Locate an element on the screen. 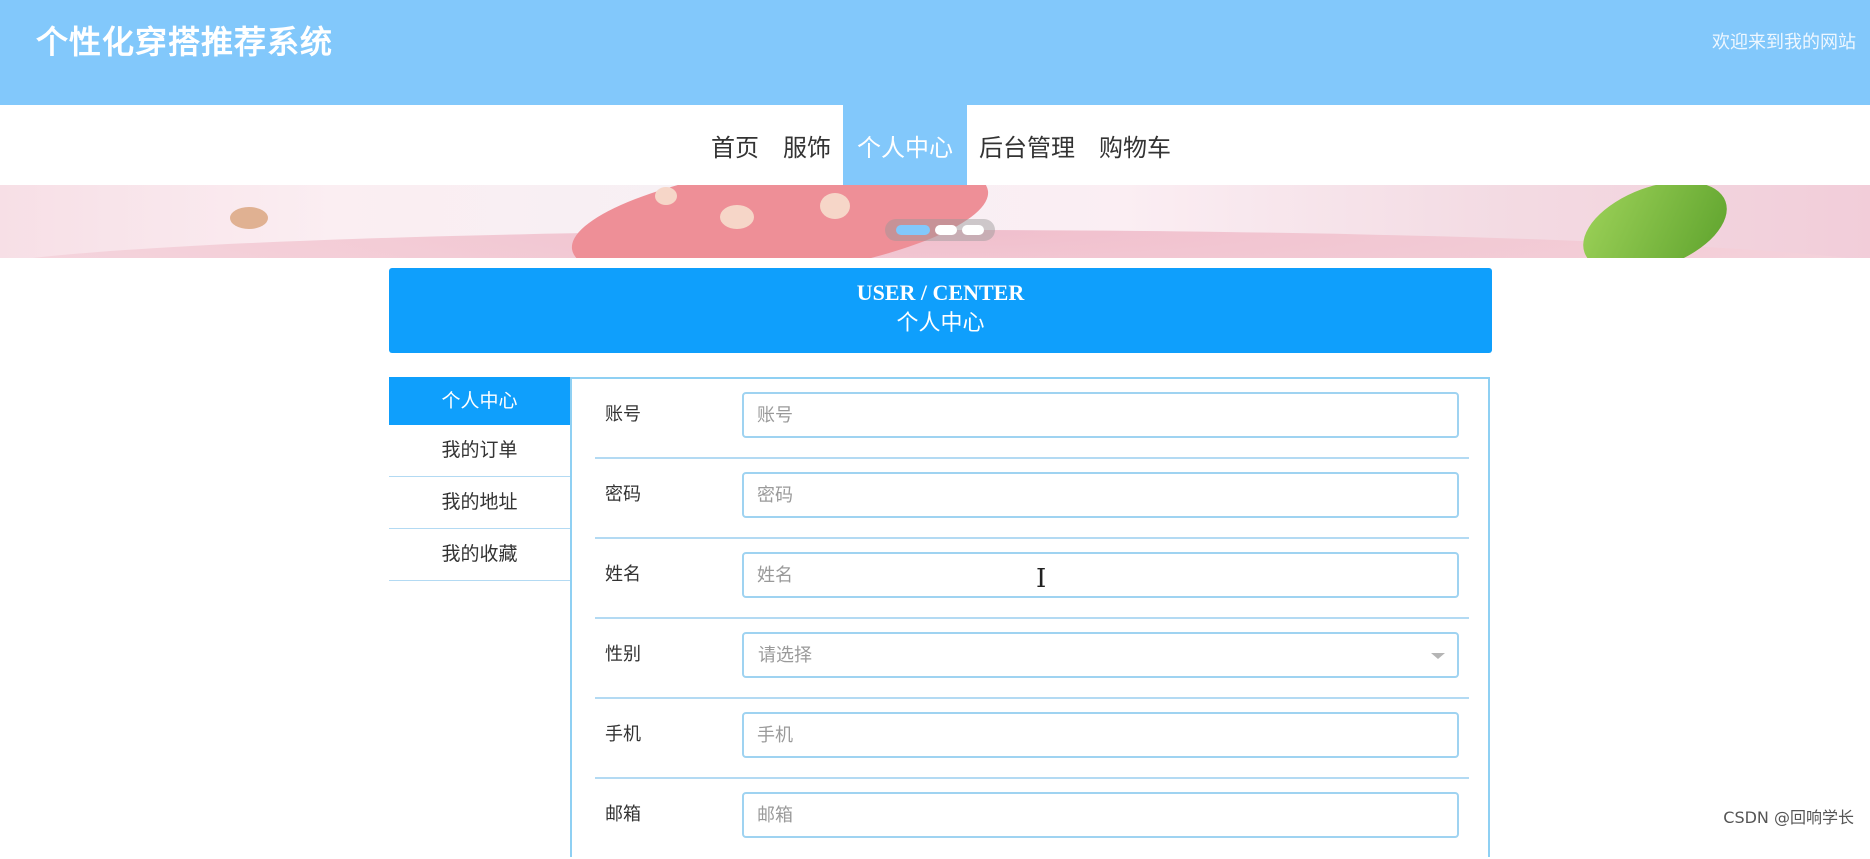 This screenshot has width=1870, height=859. watermark: CSDN @回响学长 is located at coordinates (1788, 817).